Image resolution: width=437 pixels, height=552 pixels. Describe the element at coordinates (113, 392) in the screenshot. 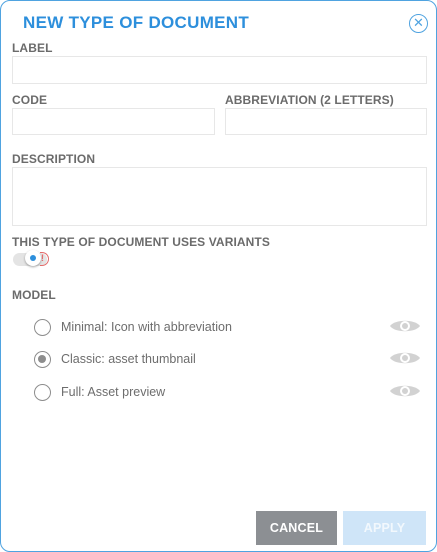

I see `model-option-label: Full: Asset preview` at that location.